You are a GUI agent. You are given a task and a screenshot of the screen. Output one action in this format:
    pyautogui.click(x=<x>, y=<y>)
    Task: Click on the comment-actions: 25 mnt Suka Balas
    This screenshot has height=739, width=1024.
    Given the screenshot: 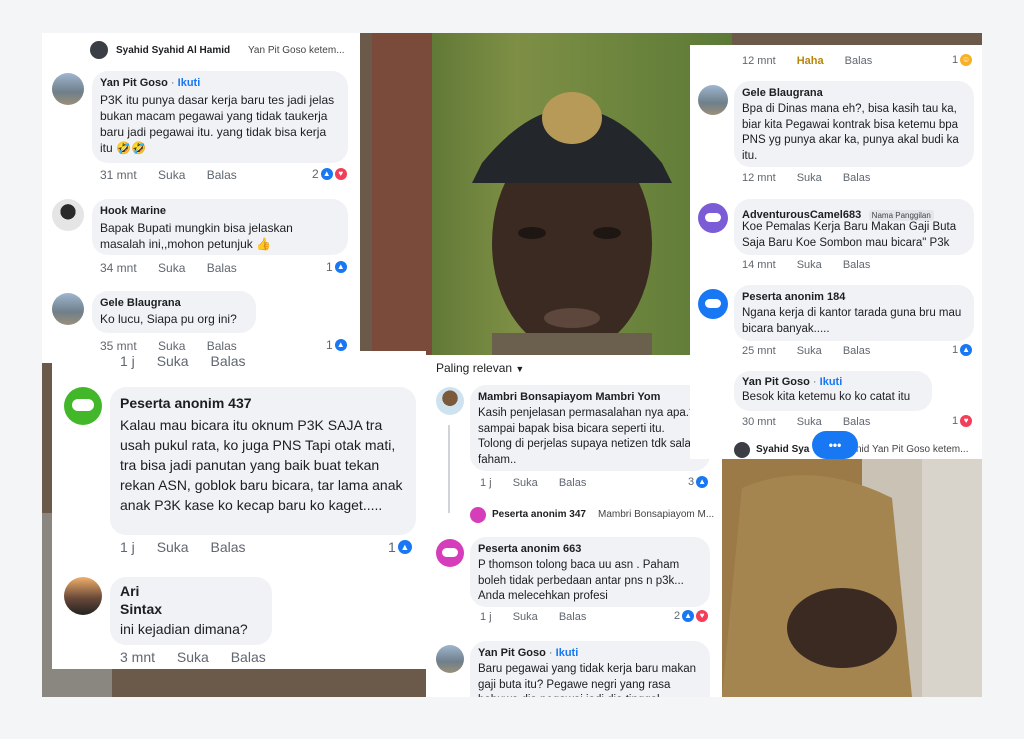 What is the action you would take?
    pyautogui.click(x=815, y=351)
    